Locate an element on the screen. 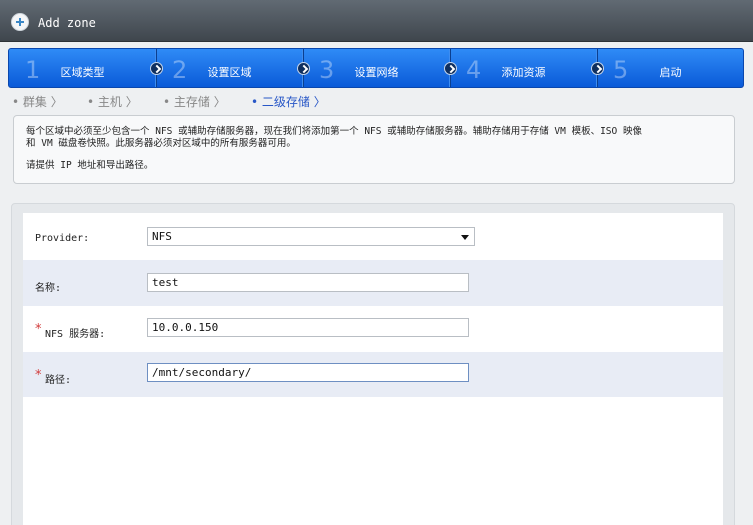  path-input: /mnt/secondary/ is located at coordinates (308, 372).